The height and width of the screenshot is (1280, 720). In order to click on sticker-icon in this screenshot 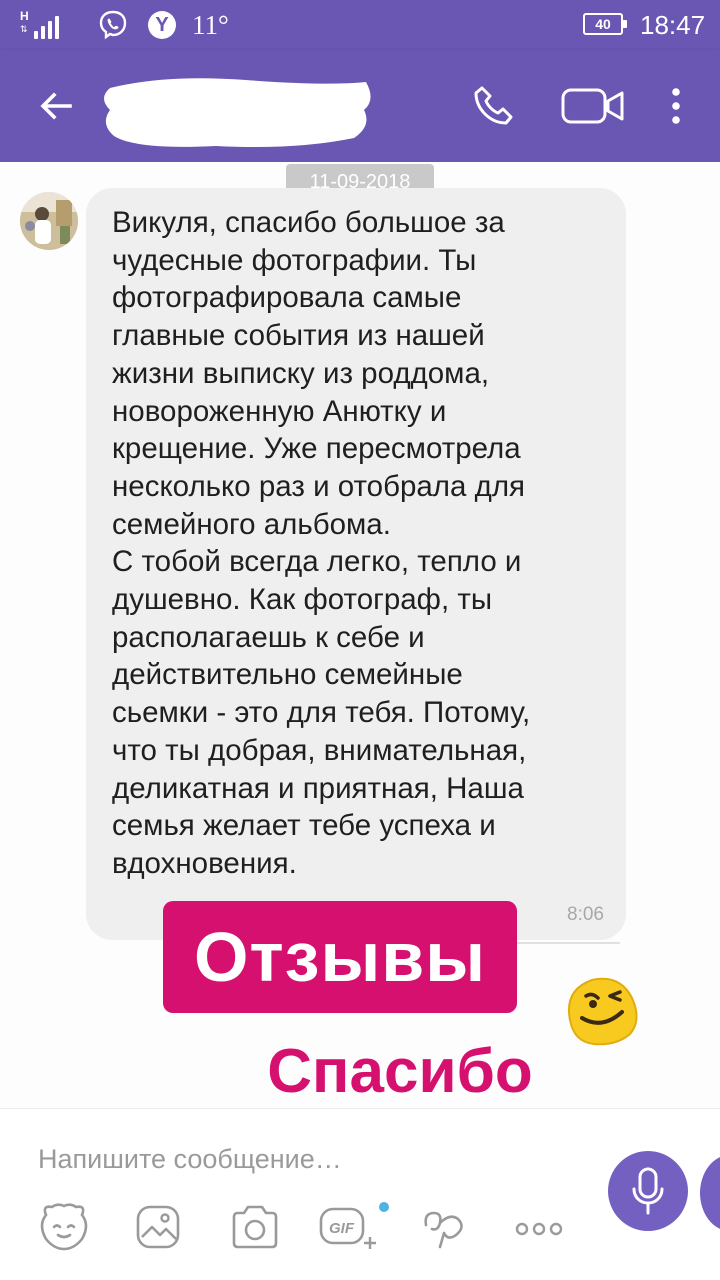, I will do `click(64, 1227)`.